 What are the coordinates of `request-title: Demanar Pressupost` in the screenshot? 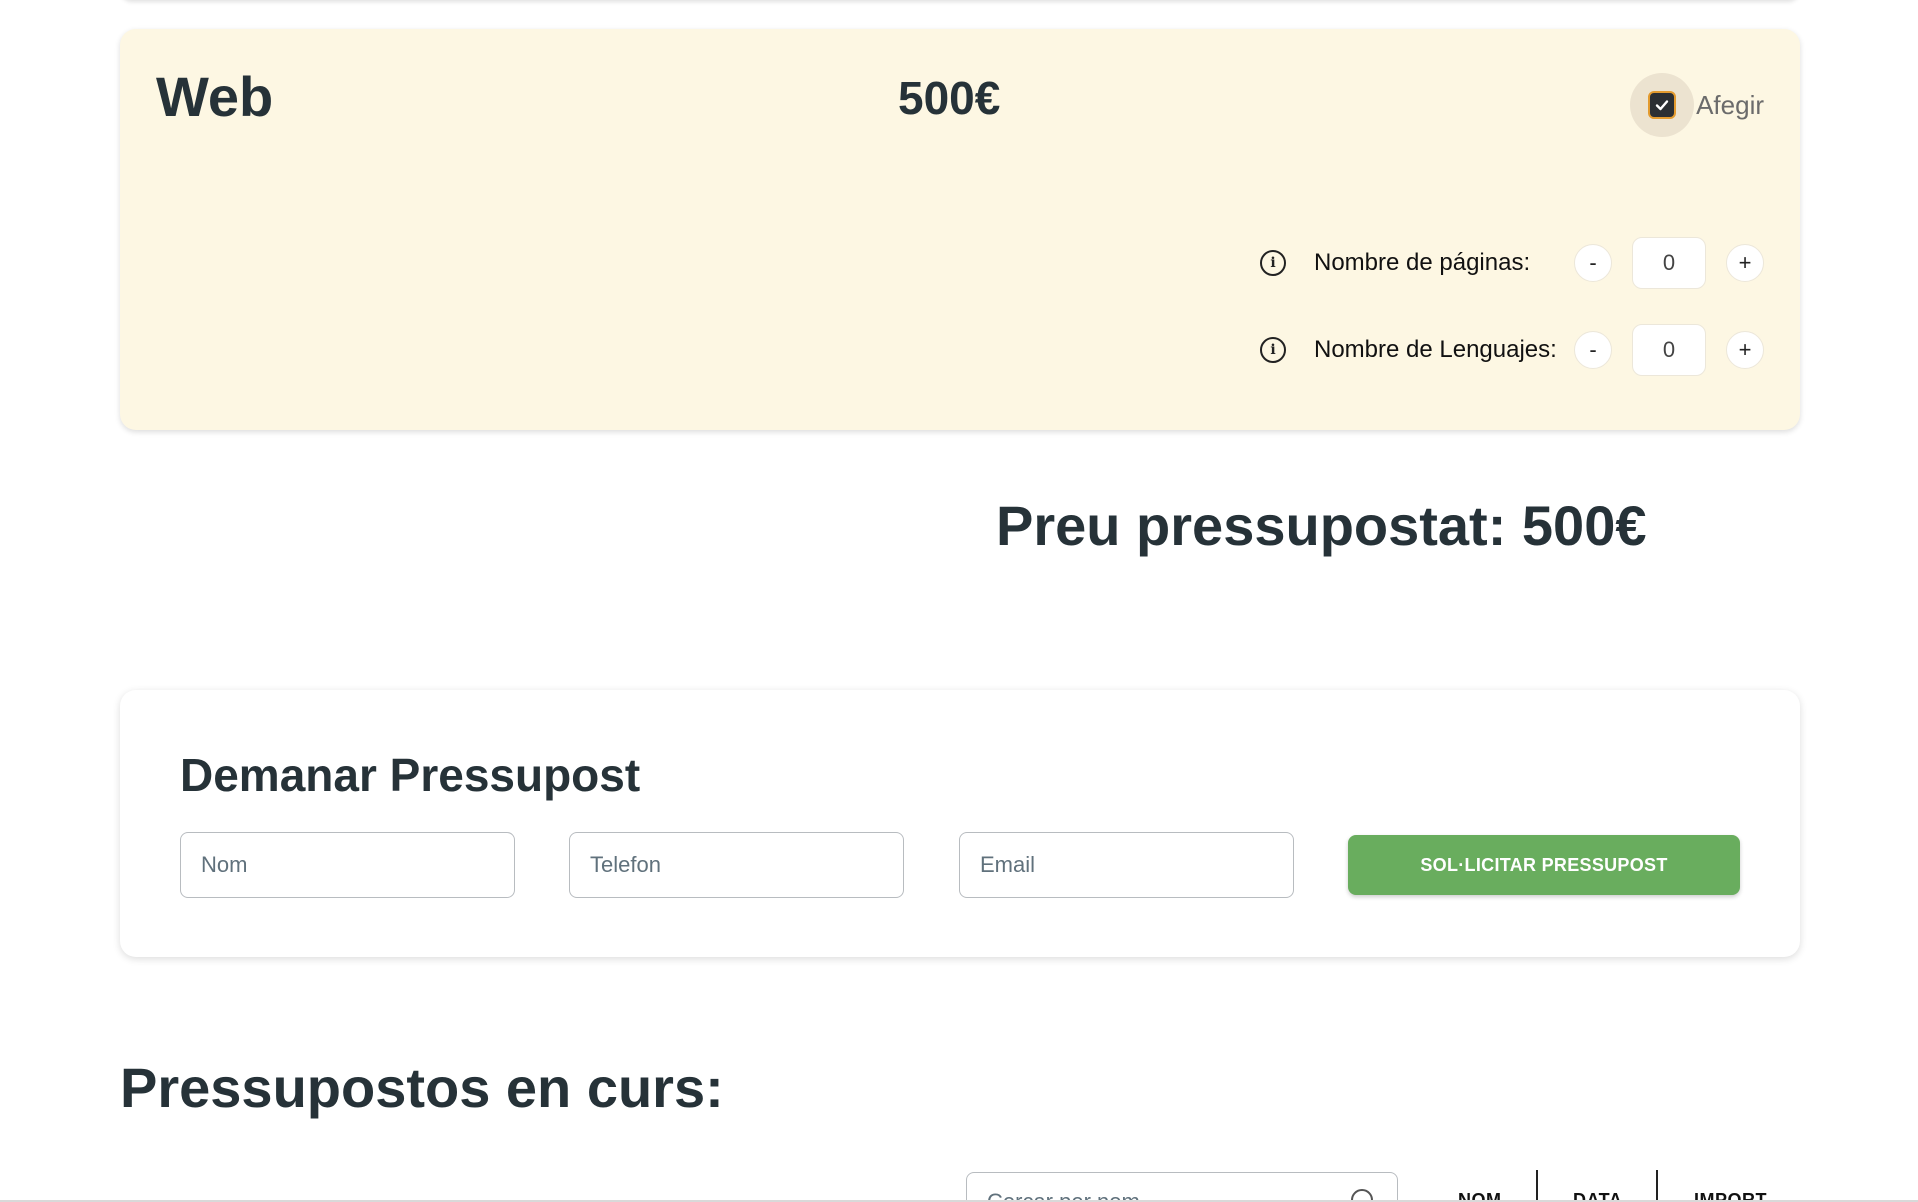 It's located at (410, 775).